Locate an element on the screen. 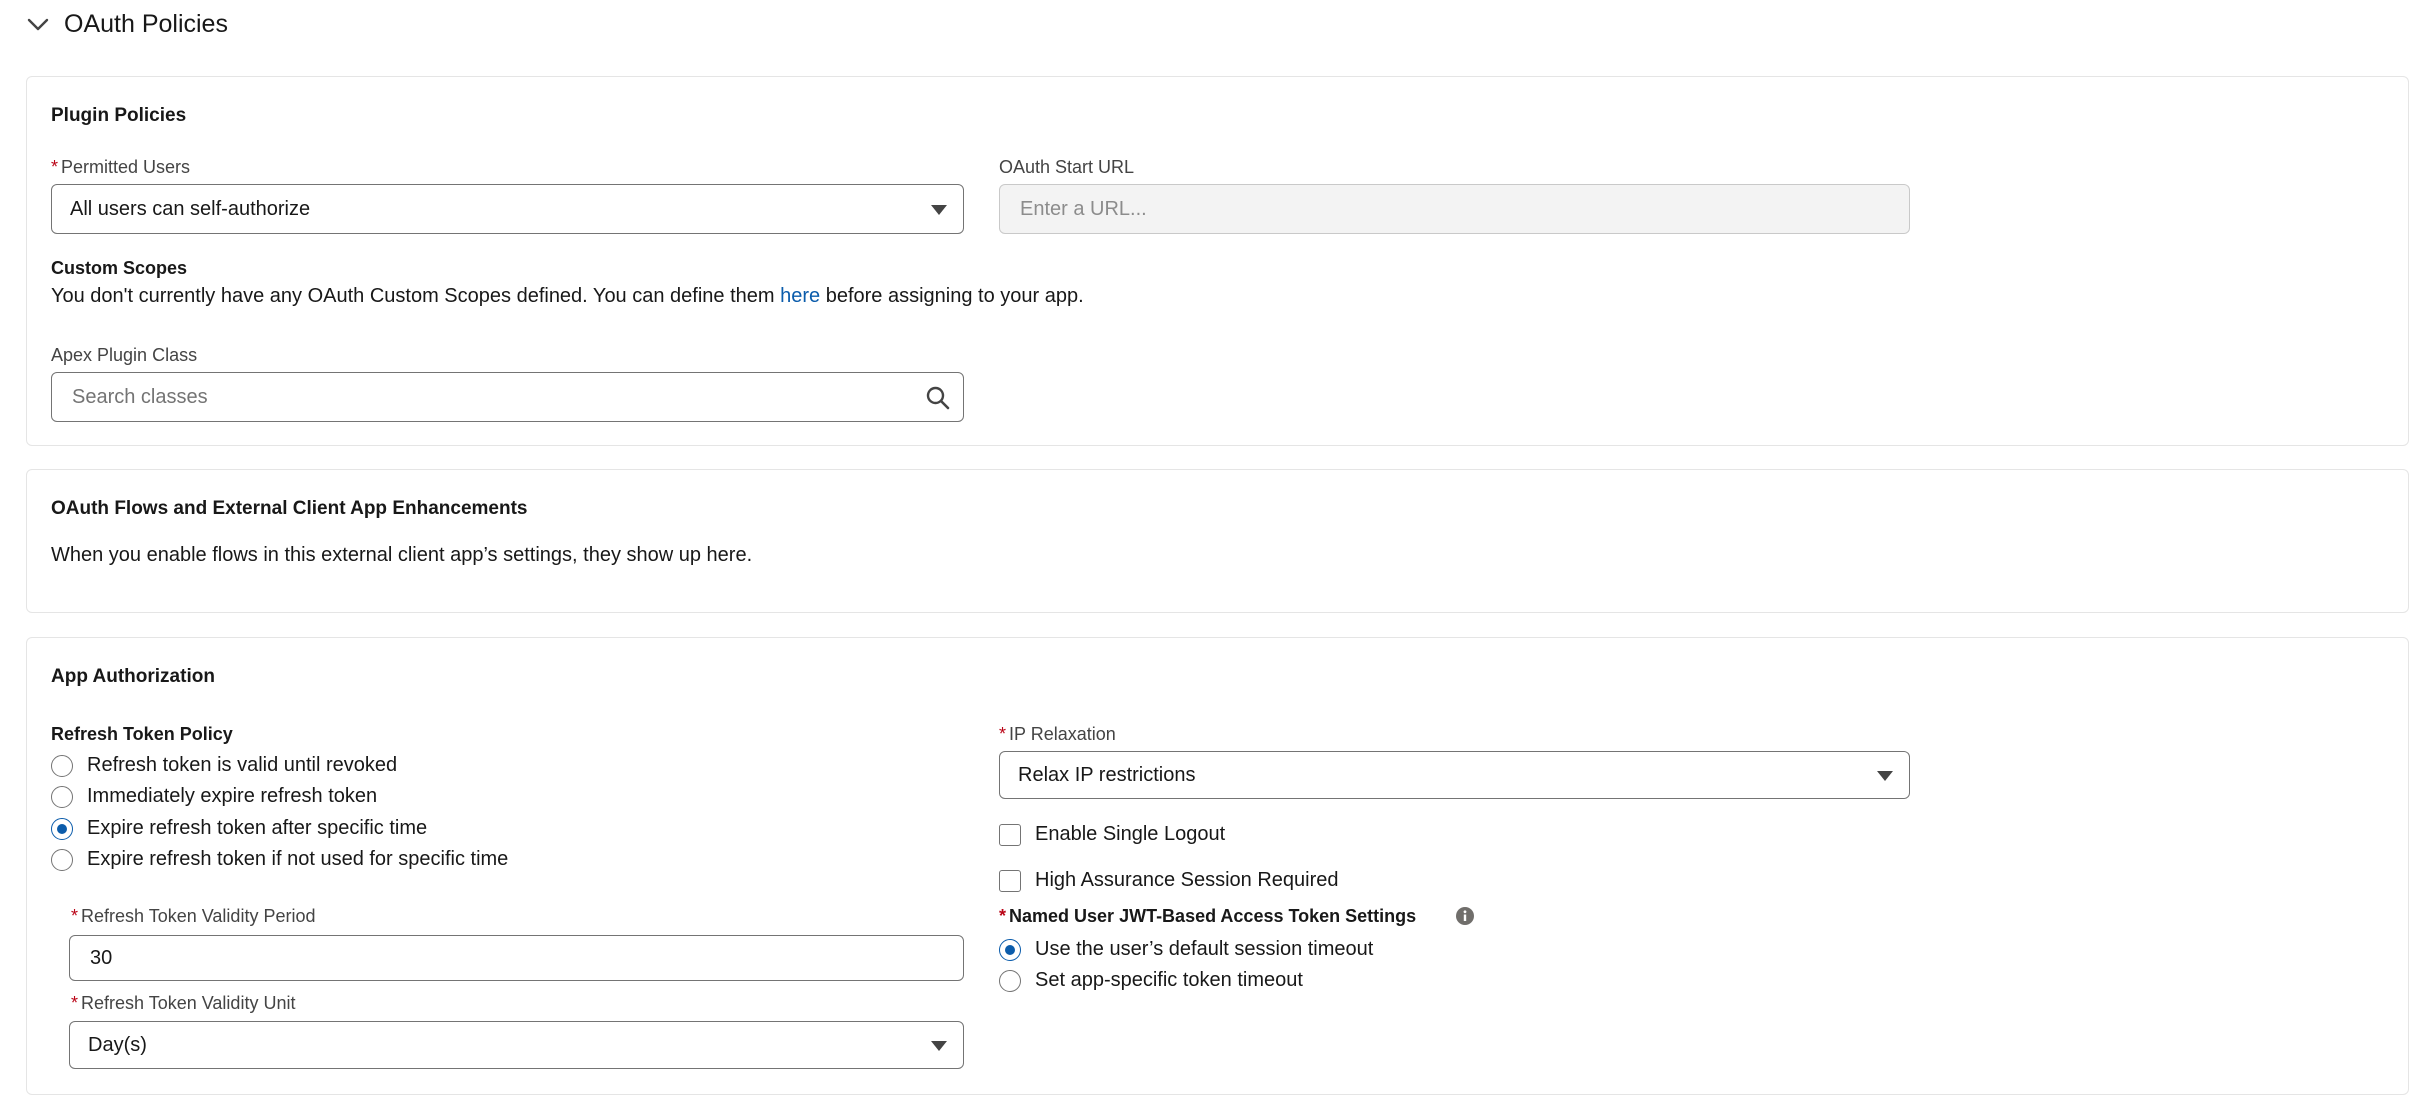 The height and width of the screenshot is (1096, 2418). validity-unit-value: Day(s) is located at coordinates (117, 1044).